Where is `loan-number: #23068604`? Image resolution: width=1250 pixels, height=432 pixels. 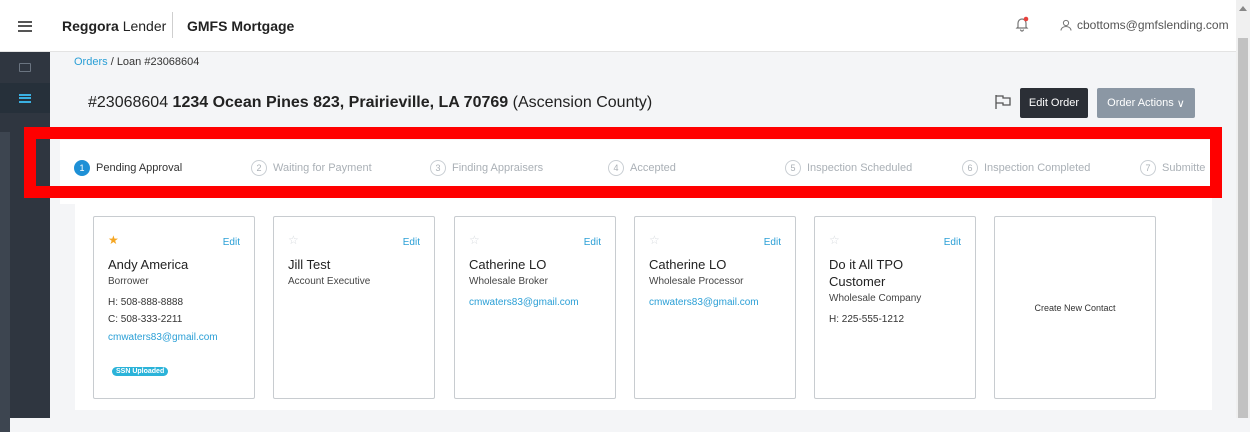
loan-number: #23068604 is located at coordinates (128, 102).